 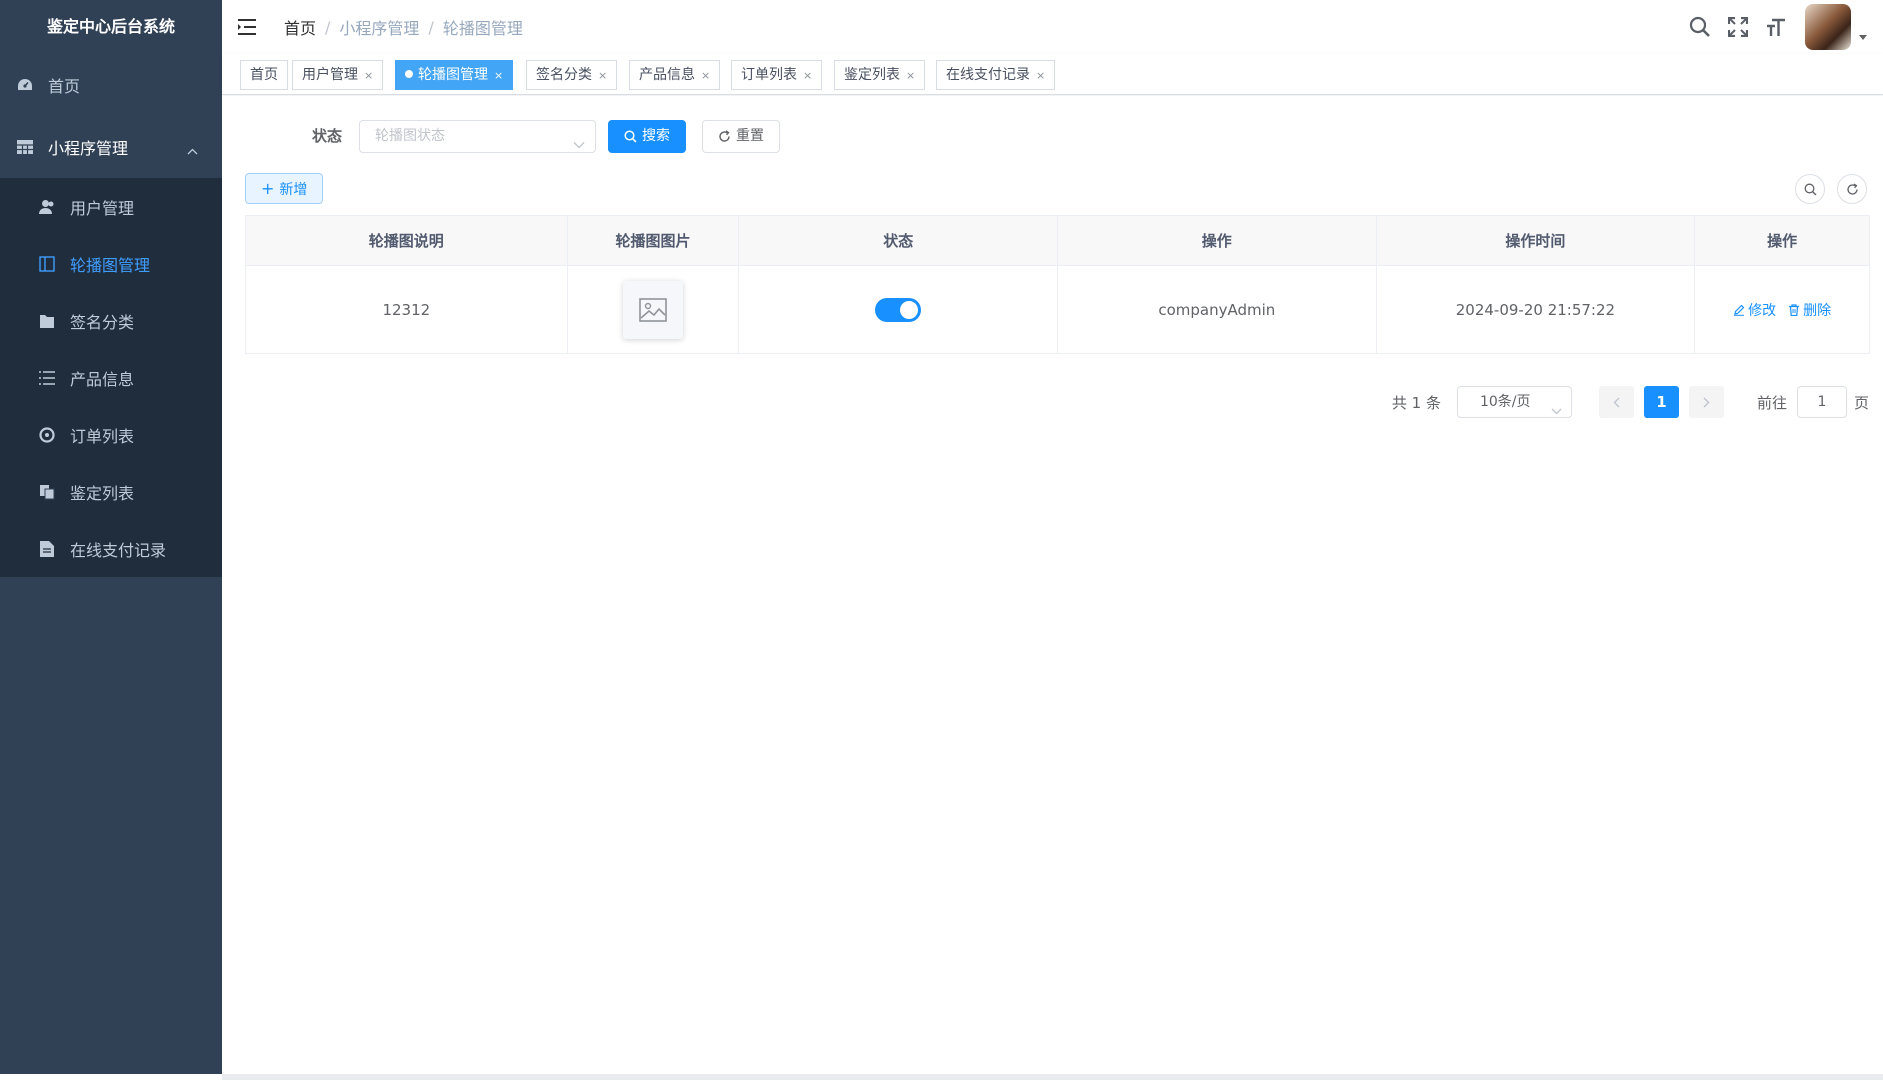 What do you see at coordinates (909, 309) in the screenshot?
I see `switch-knob` at bounding box center [909, 309].